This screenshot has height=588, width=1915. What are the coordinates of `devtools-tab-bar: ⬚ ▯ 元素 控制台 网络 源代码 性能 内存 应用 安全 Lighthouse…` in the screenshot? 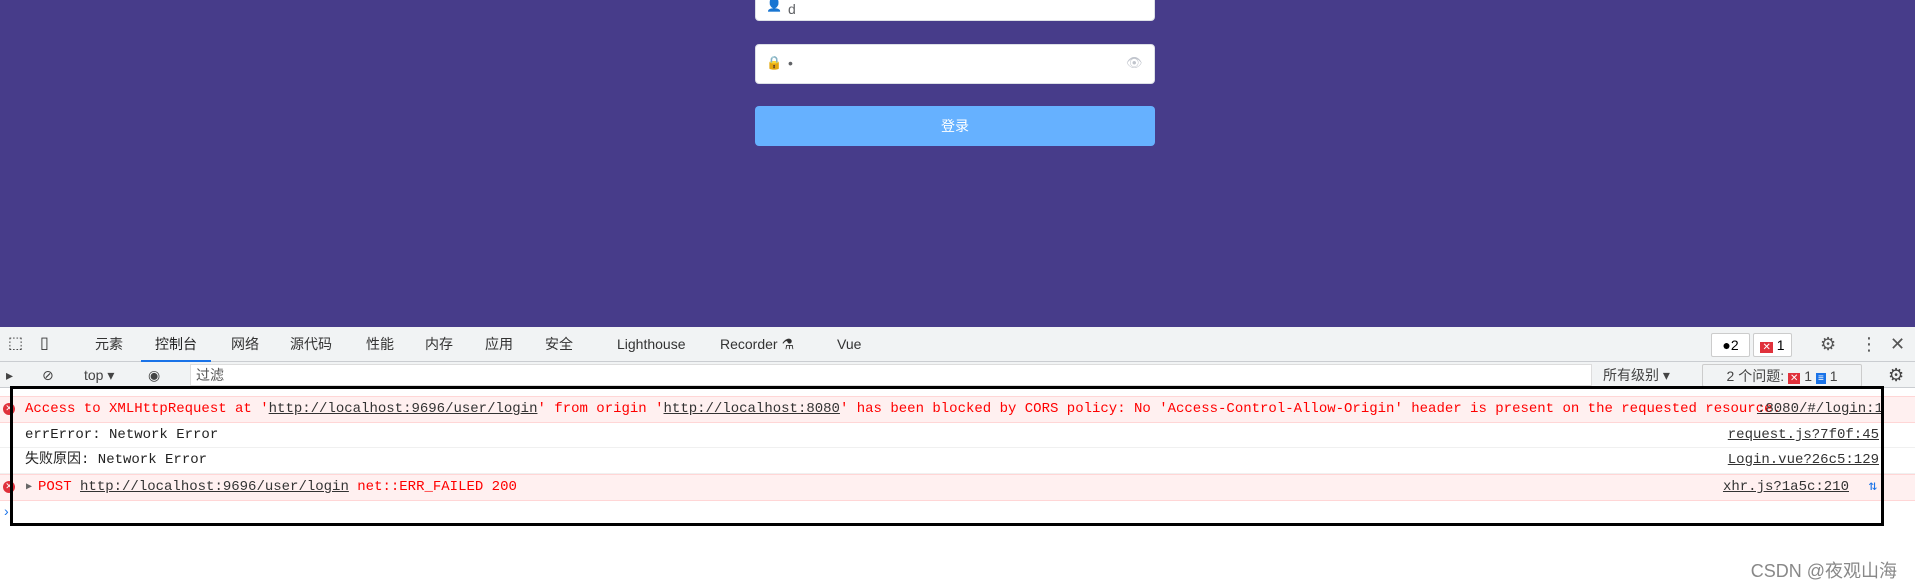 It's located at (957, 344).